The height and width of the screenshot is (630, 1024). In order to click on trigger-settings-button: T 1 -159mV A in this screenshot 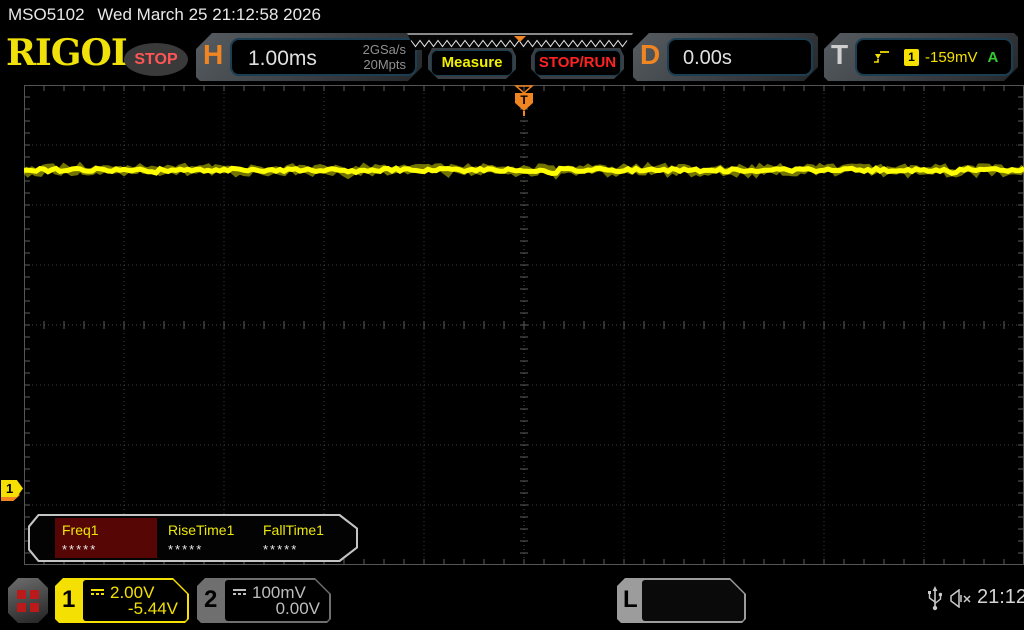, I will do `click(921, 57)`.